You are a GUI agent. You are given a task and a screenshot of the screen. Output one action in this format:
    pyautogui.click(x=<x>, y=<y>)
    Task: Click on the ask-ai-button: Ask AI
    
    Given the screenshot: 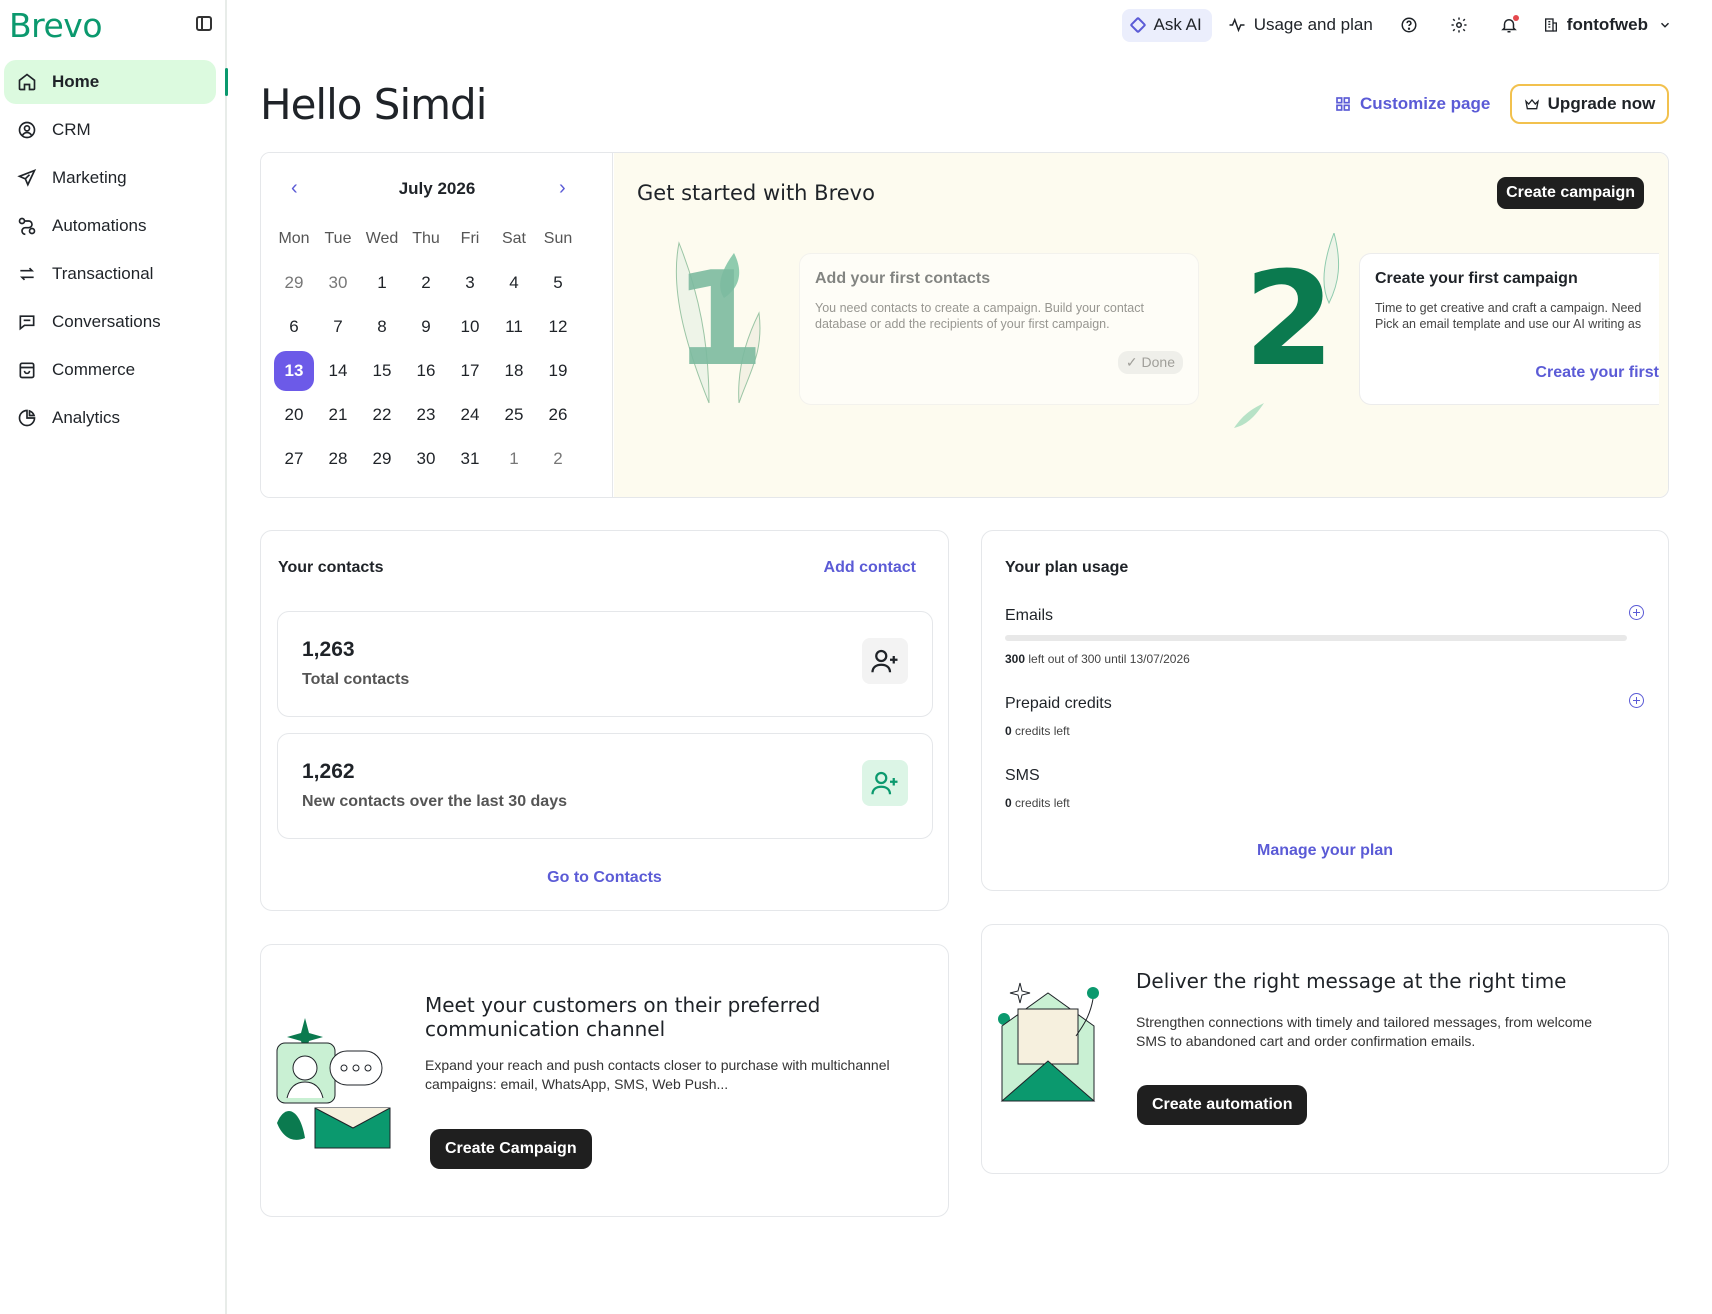 What is the action you would take?
    pyautogui.click(x=1166, y=25)
    